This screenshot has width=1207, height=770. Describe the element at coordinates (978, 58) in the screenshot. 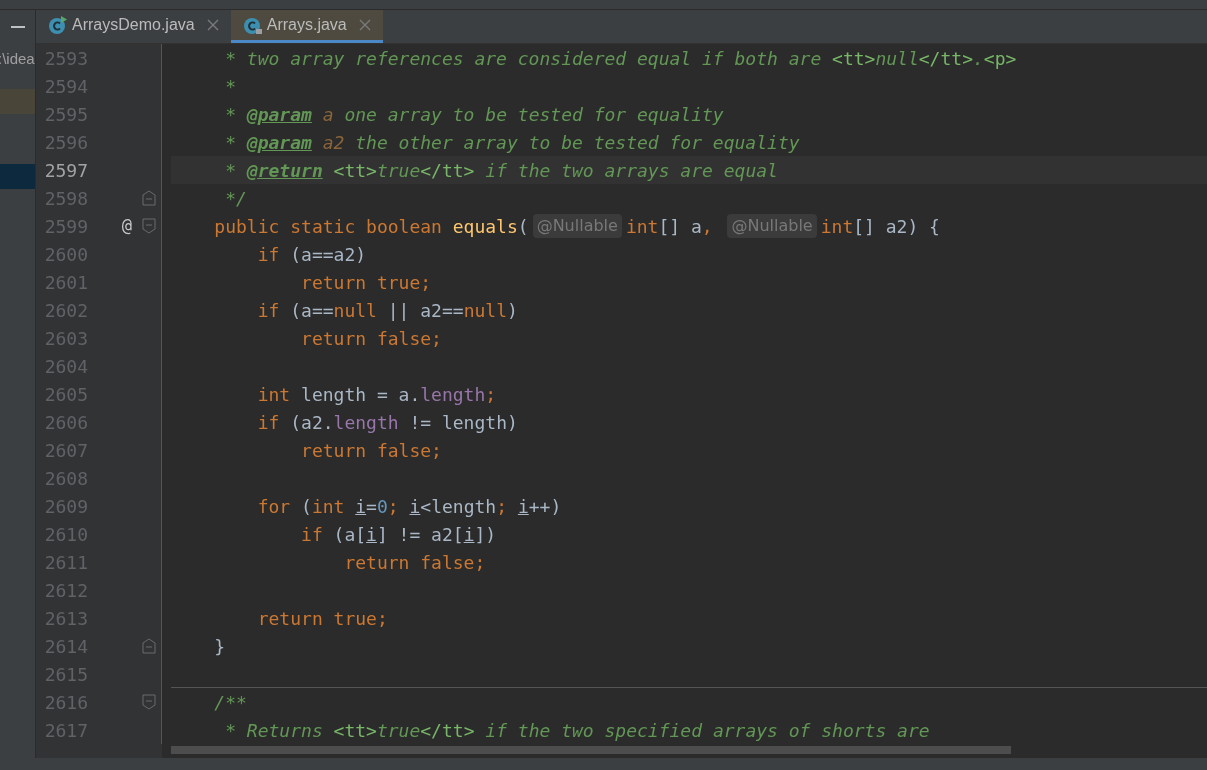

I see `code-token: .` at that location.